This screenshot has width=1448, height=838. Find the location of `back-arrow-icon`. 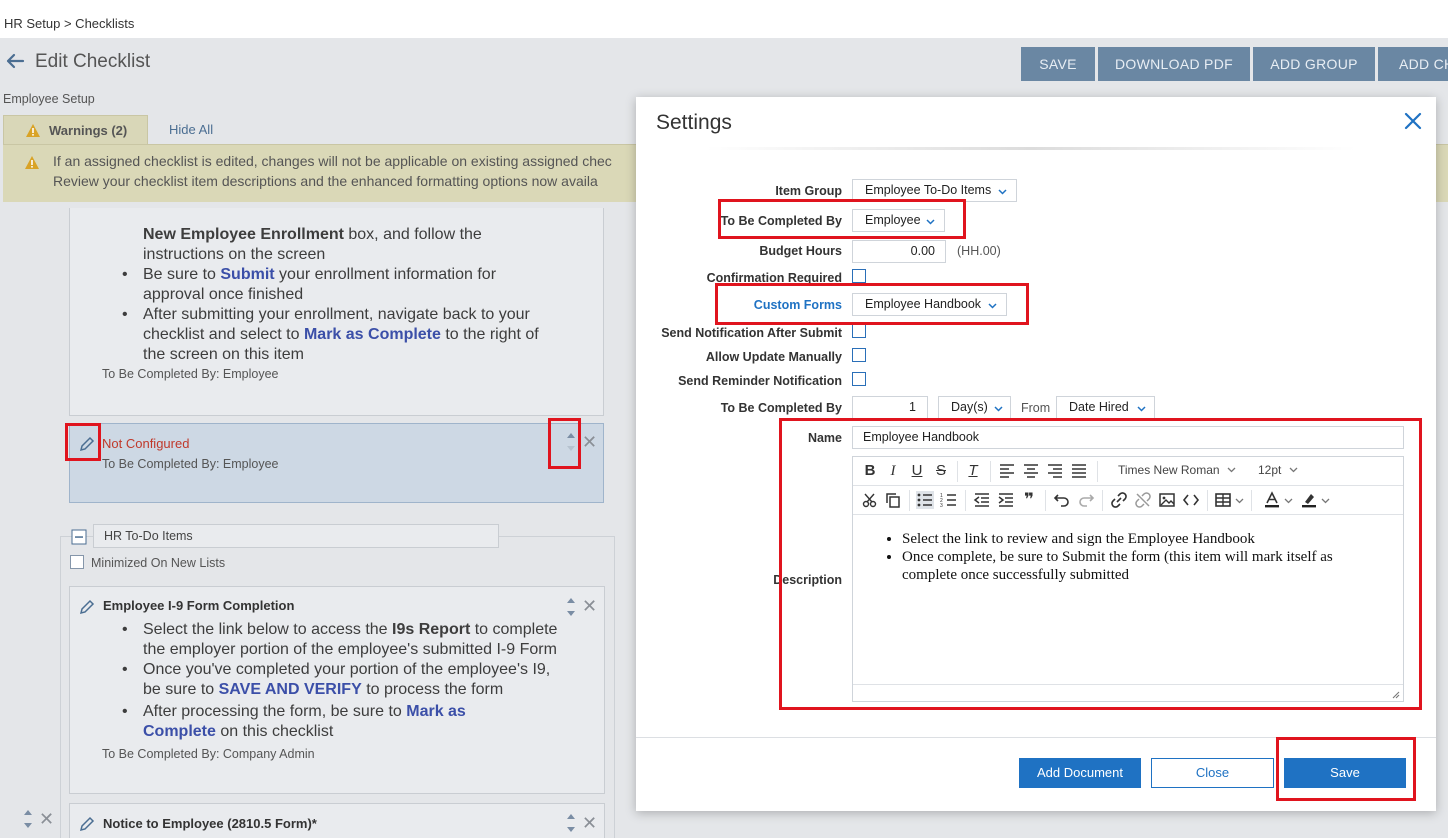

back-arrow-icon is located at coordinates (15, 61).